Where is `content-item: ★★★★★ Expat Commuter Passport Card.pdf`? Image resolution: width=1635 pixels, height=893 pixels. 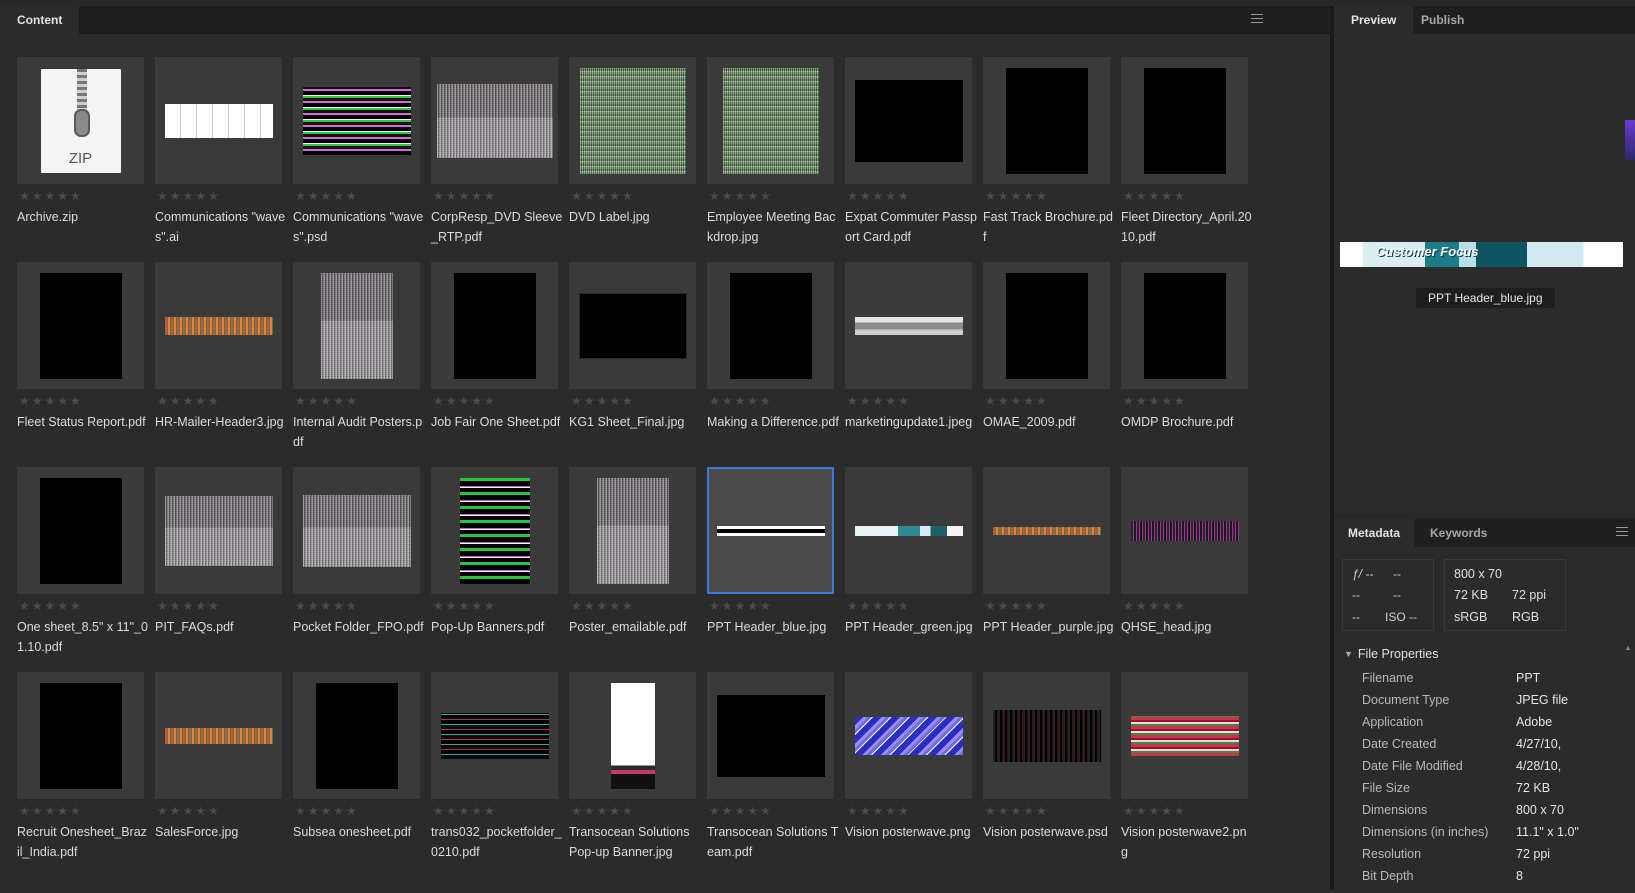 content-item: ★★★★★ Expat Commuter Passport Card.pdf is located at coordinates (911, 162).